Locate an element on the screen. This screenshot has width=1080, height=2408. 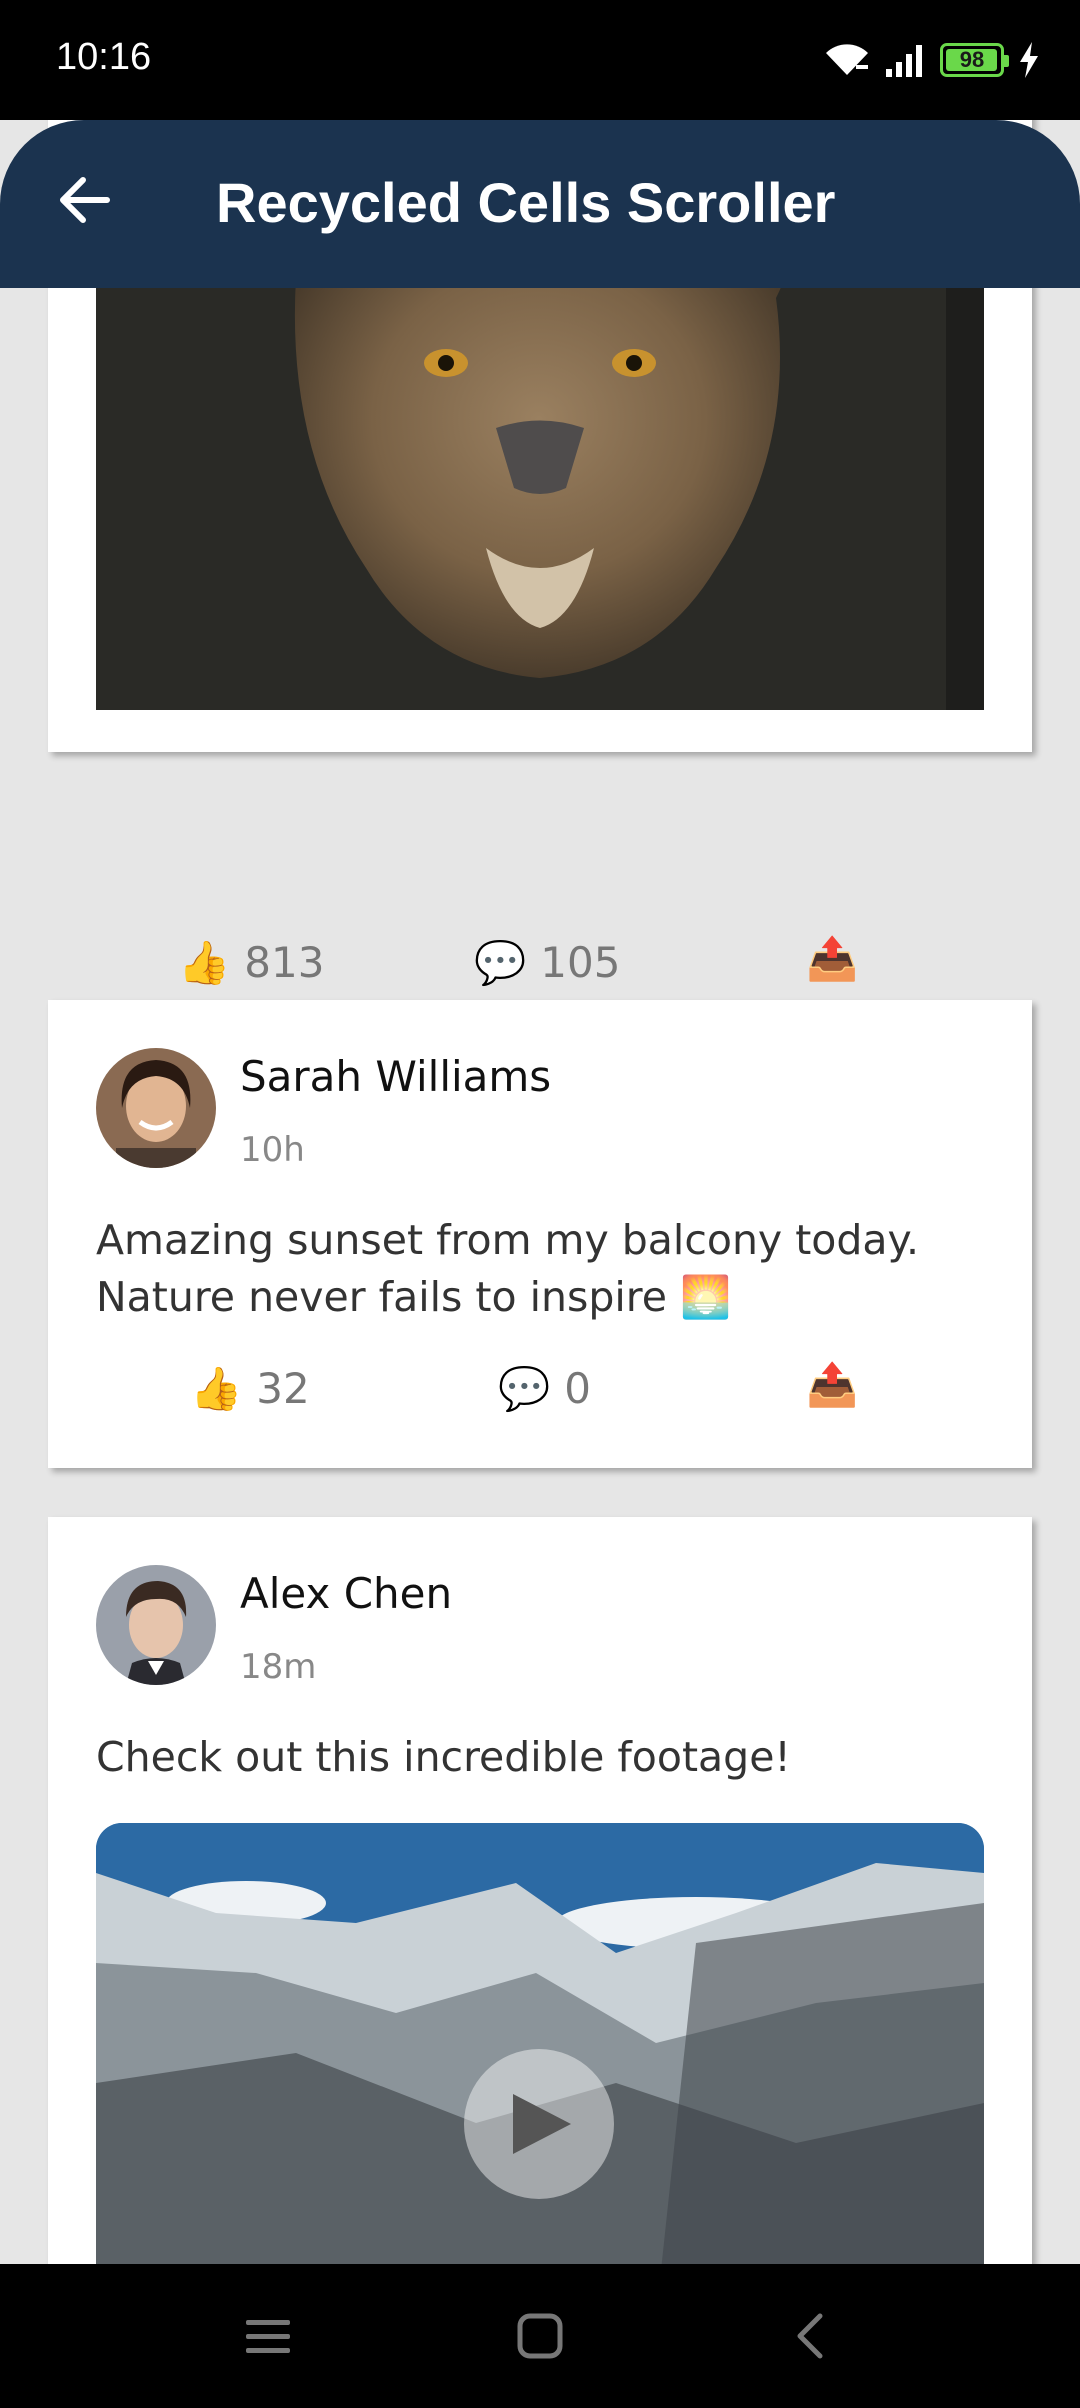
system-nav-bar is located at coordinates (540, 2336).